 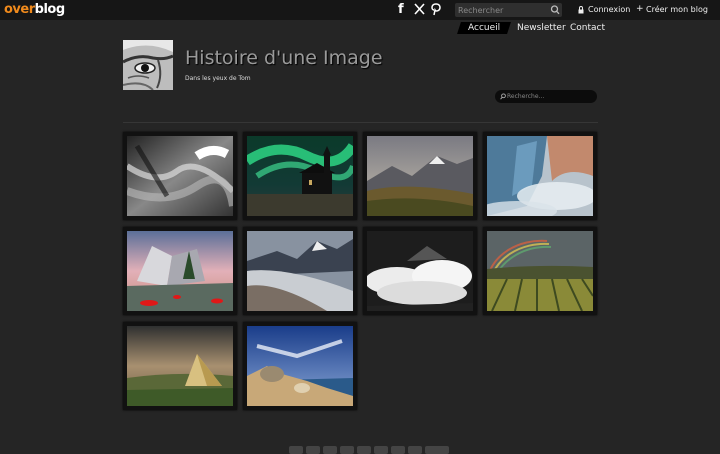 I want to click on nav-item-contact: Contact, so click(x=587, y=28).